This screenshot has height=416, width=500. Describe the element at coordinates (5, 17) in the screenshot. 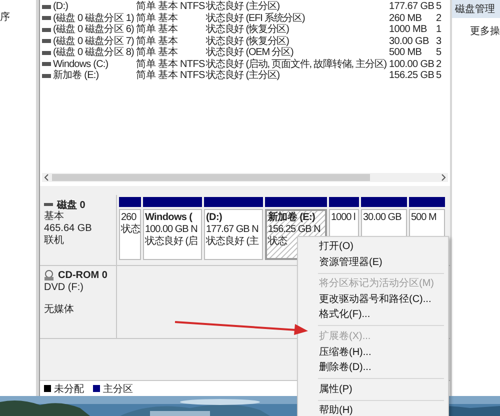

I see `nav-item: 序` at that location.